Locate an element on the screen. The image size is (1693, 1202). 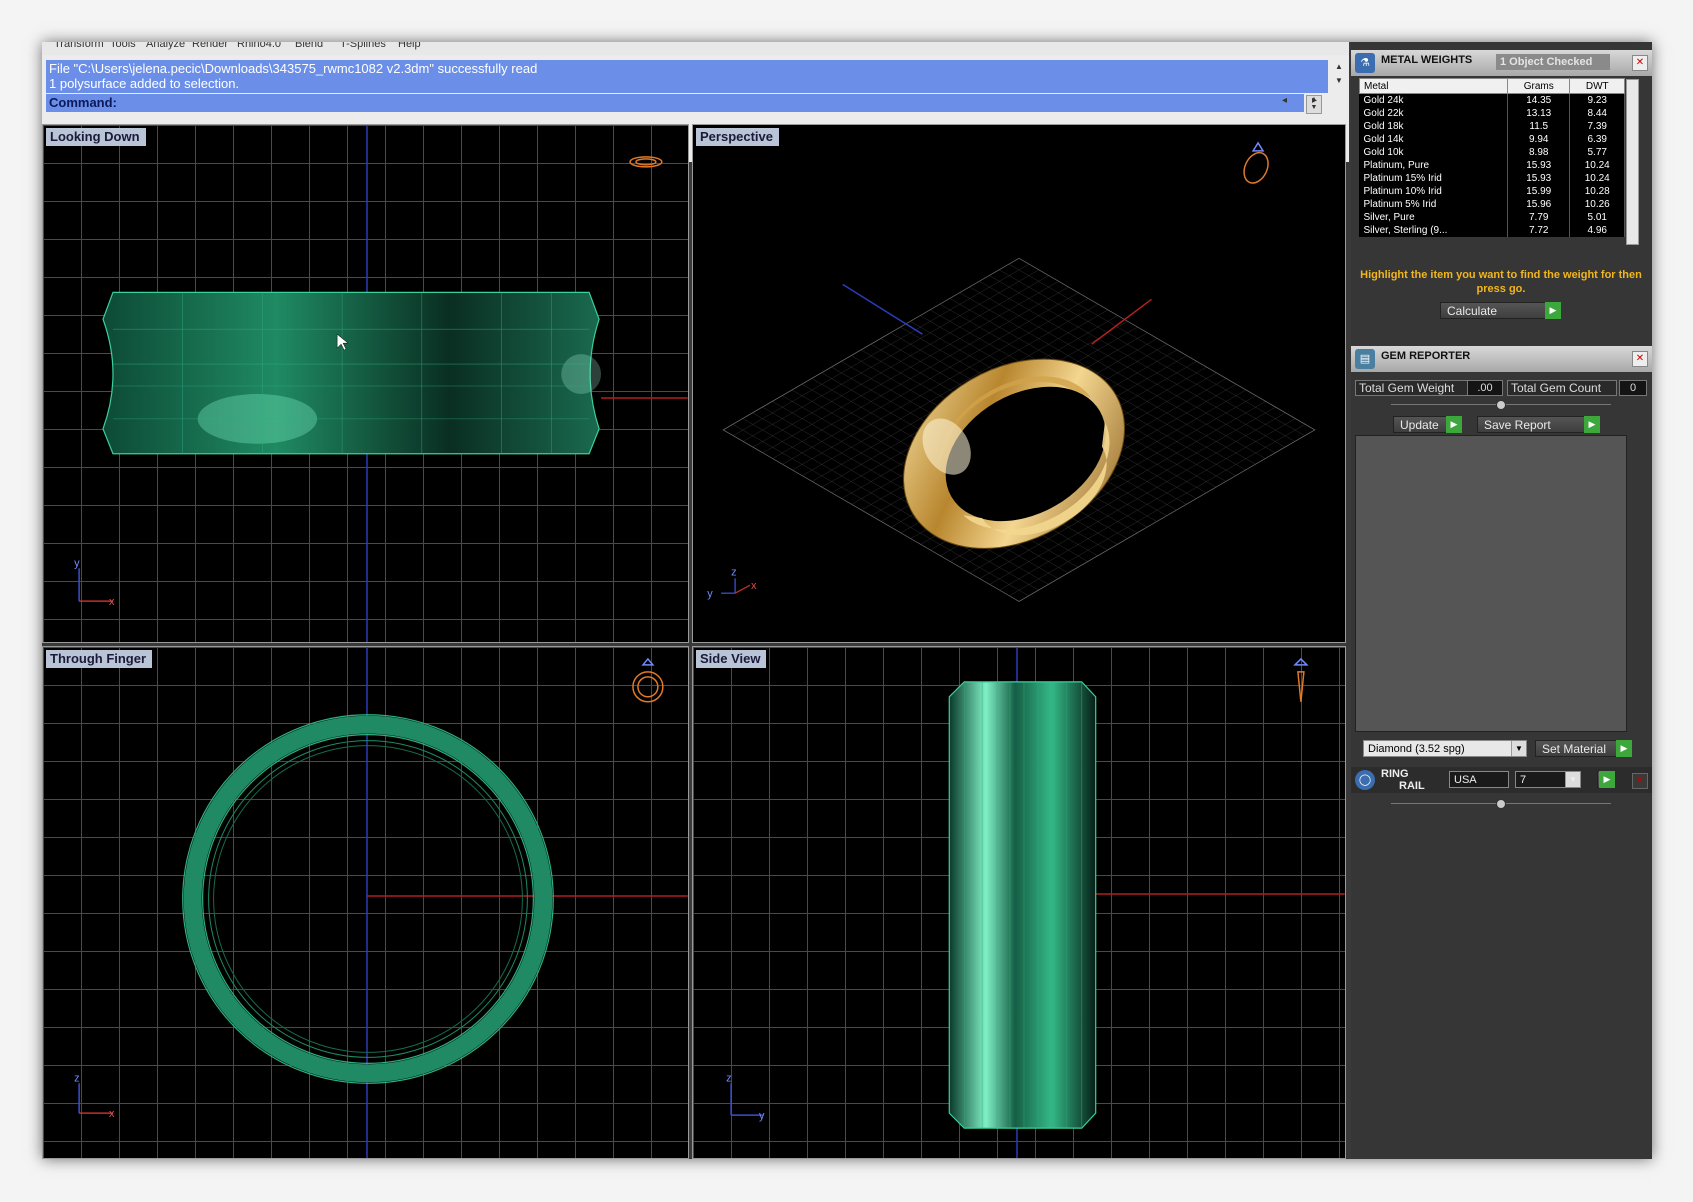
table-row: Gold 10k 8.98 5.77 is located at coordinates (1492, 152).